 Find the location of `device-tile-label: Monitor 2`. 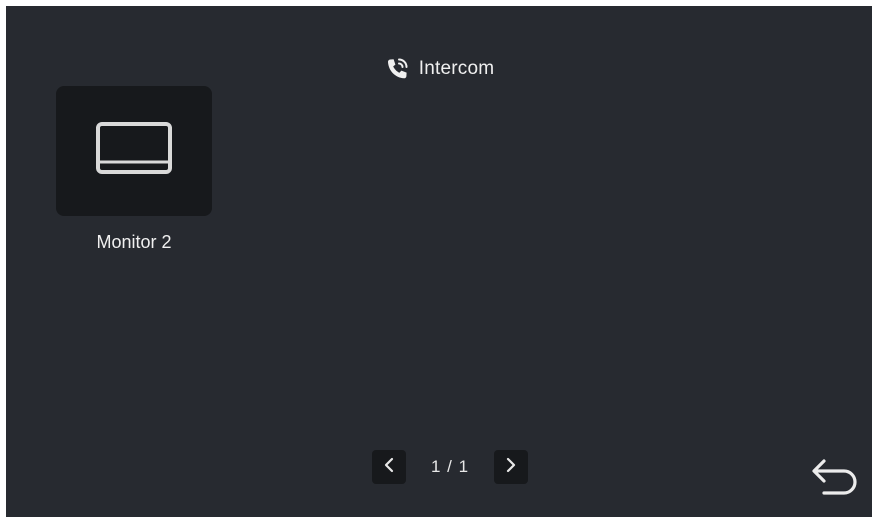

device-tile-label: Monitor 2 is located at coordinates (134, 242).